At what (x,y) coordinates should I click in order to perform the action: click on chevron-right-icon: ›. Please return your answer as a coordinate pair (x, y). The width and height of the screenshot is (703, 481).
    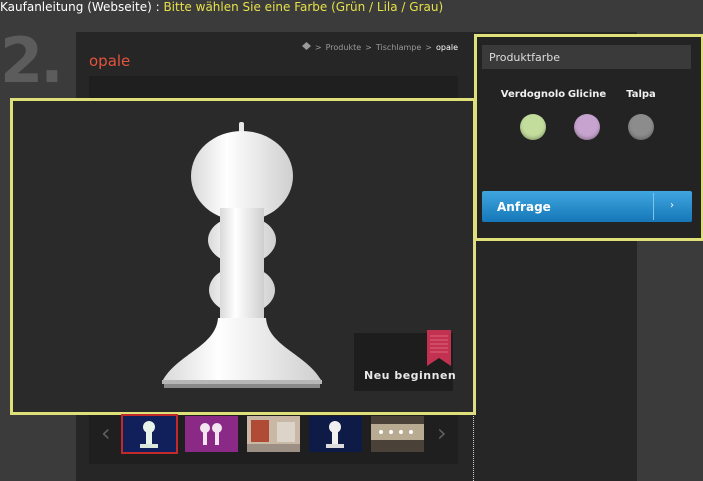
    Looking at the image, I should click on (672, 205).